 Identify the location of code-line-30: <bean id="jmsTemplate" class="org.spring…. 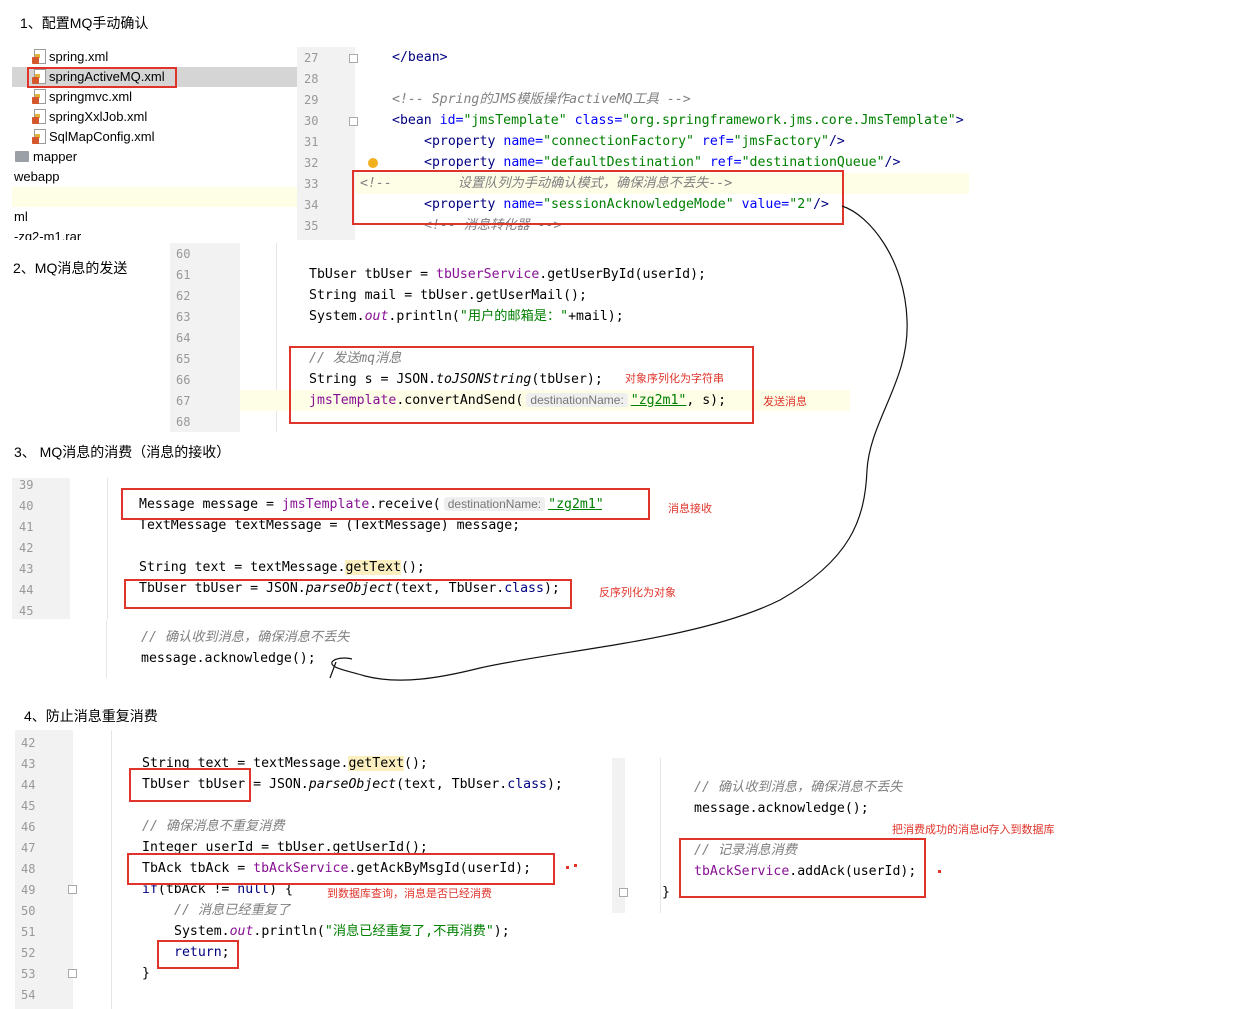
(678, 120).